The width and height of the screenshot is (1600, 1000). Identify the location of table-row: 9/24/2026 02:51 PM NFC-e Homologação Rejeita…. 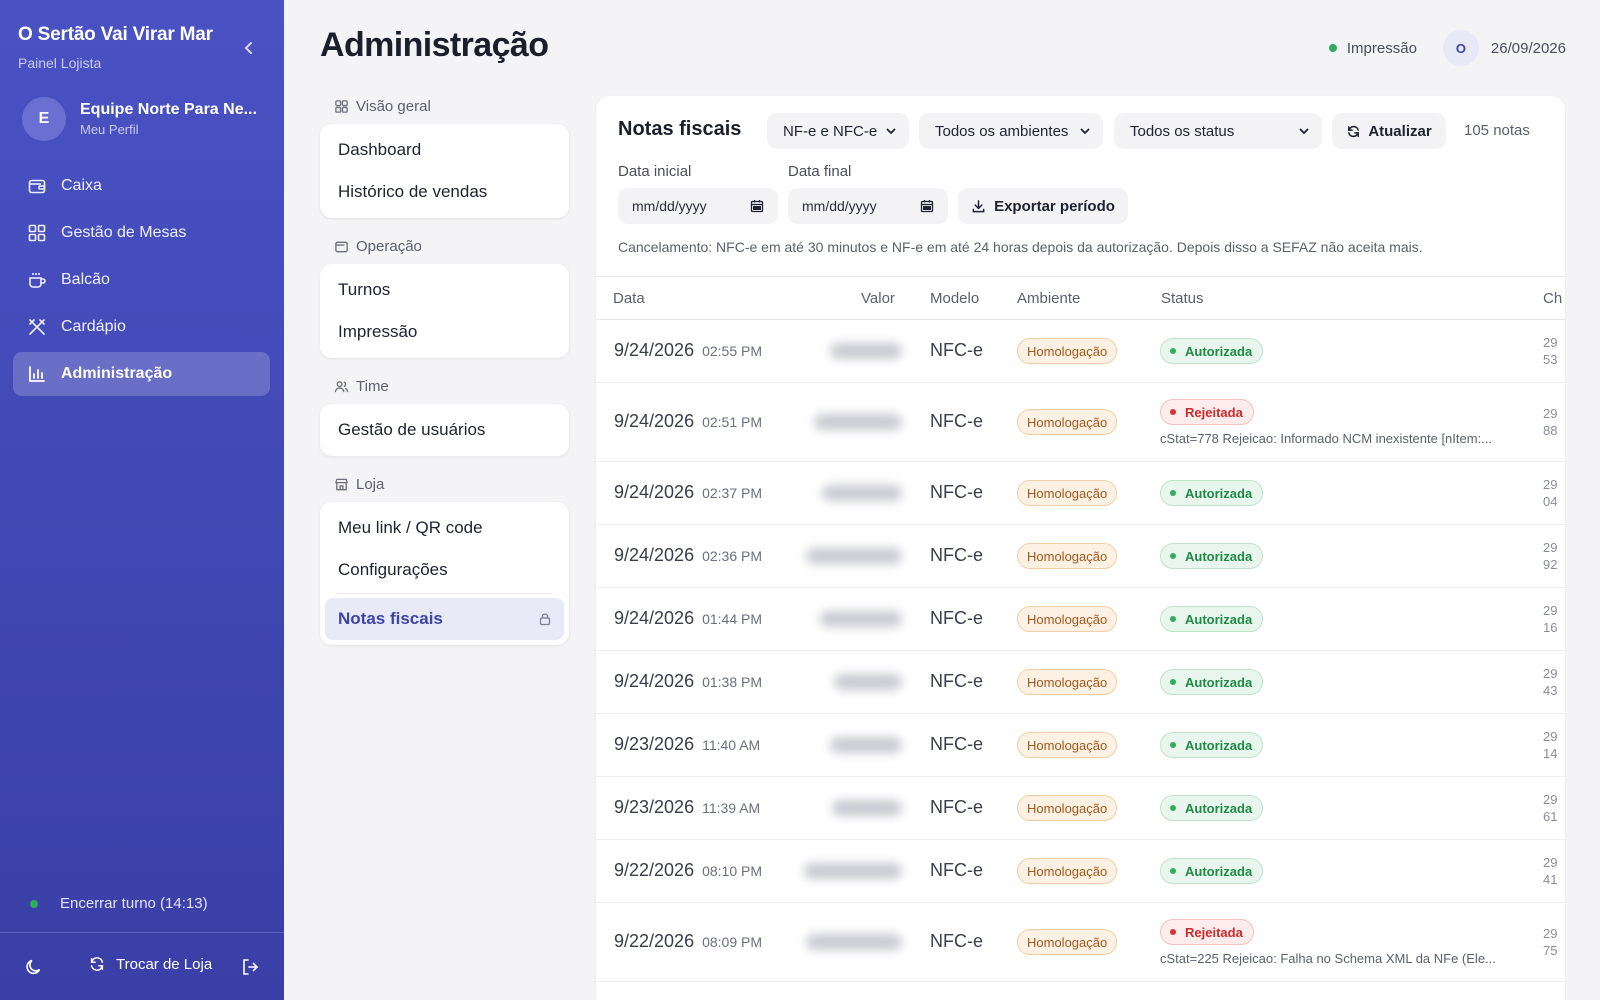
(1080, 422).